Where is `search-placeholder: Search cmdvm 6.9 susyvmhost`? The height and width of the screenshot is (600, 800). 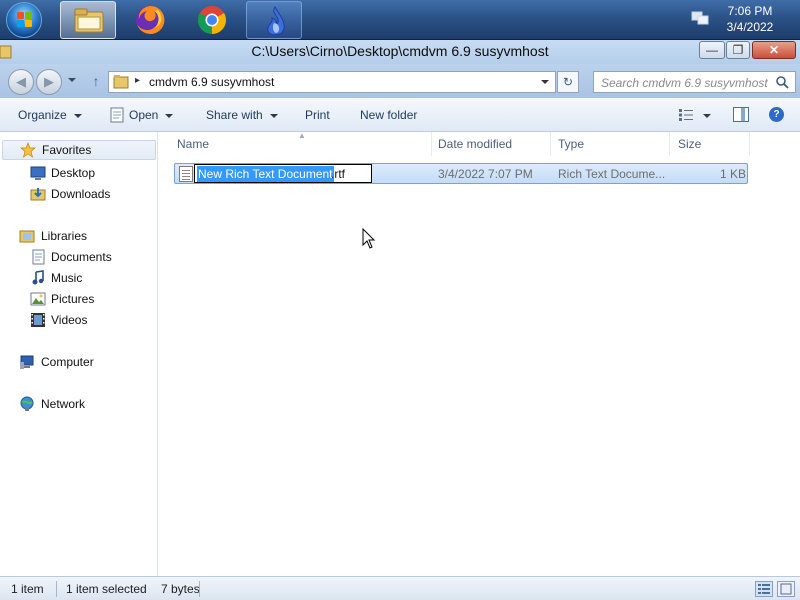
search-placeholder: Search cmdvm 6.9 susyvmhost is located at coordinates (684, 83).